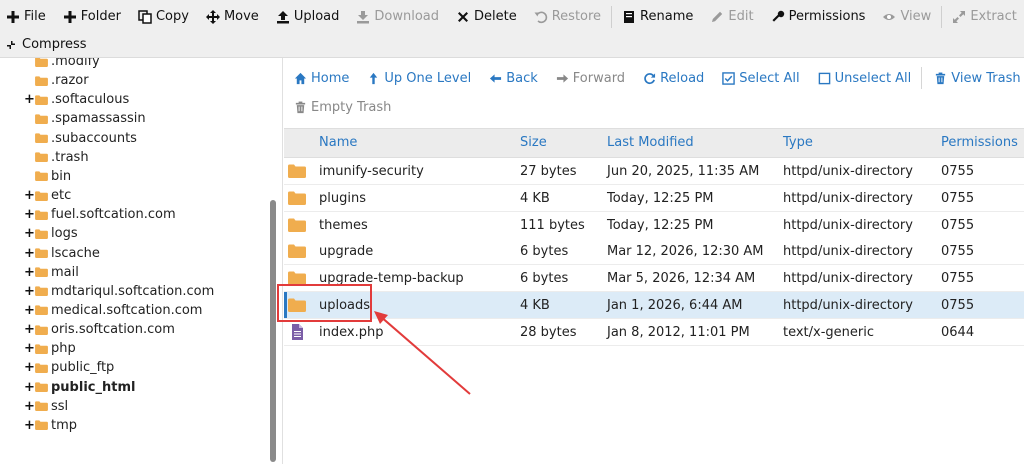 The image size is (1024, 464). I want to click on toolbar-button-label: Permissions, so click(827, 16).